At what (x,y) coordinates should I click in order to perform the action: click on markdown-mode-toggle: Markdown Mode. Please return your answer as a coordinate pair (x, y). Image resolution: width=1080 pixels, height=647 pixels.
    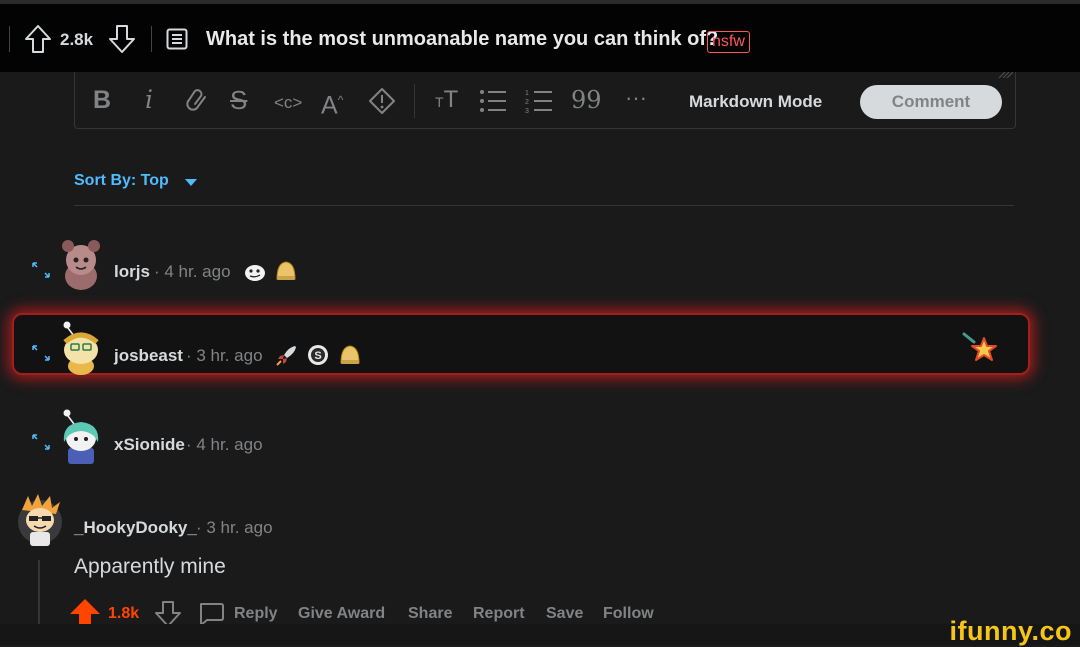
    Looking at the image, I should click on (755, 102).